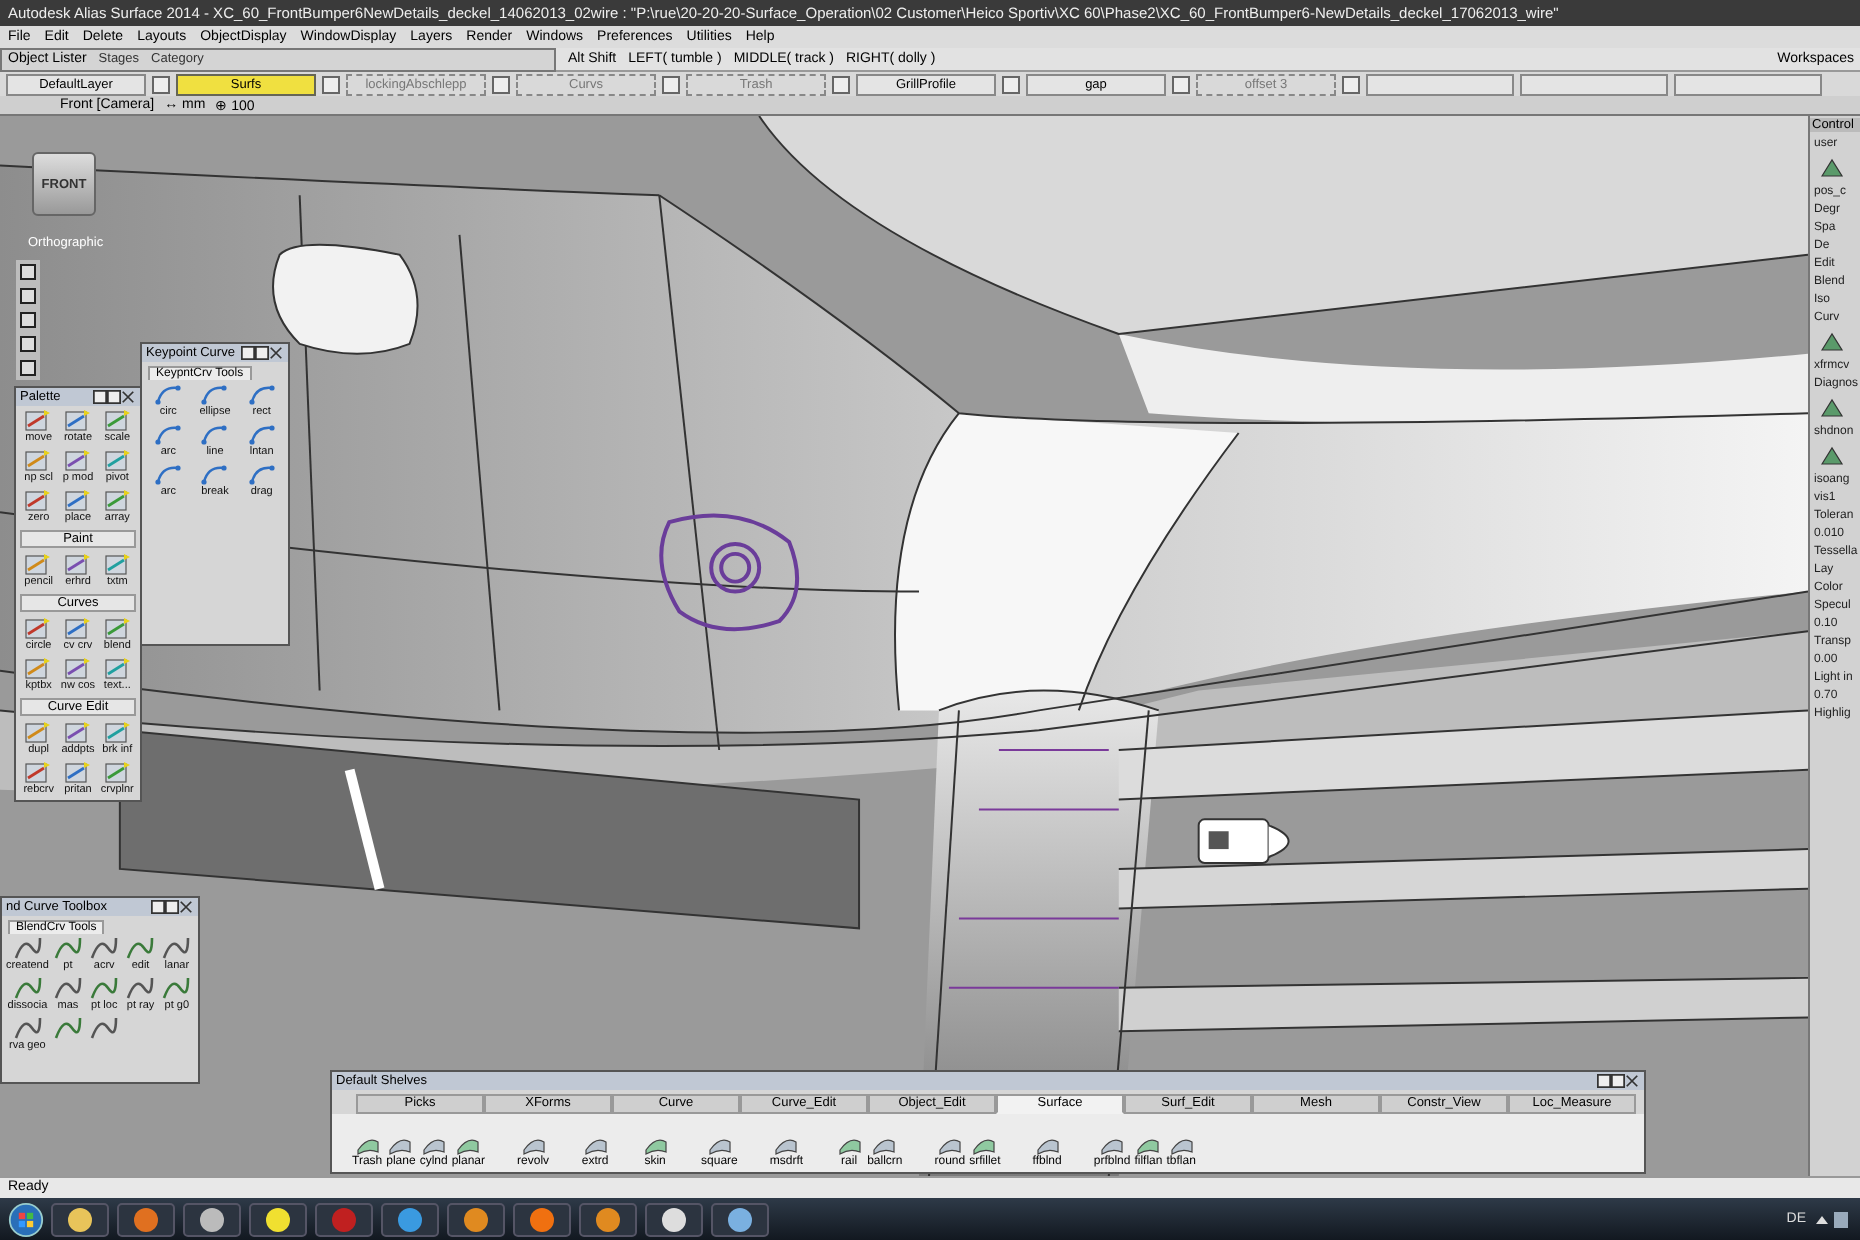  What do you see at coordinates (26, 1219) in the screenshot?
I see `start-button-icon` at bounding box center [26, 1219].